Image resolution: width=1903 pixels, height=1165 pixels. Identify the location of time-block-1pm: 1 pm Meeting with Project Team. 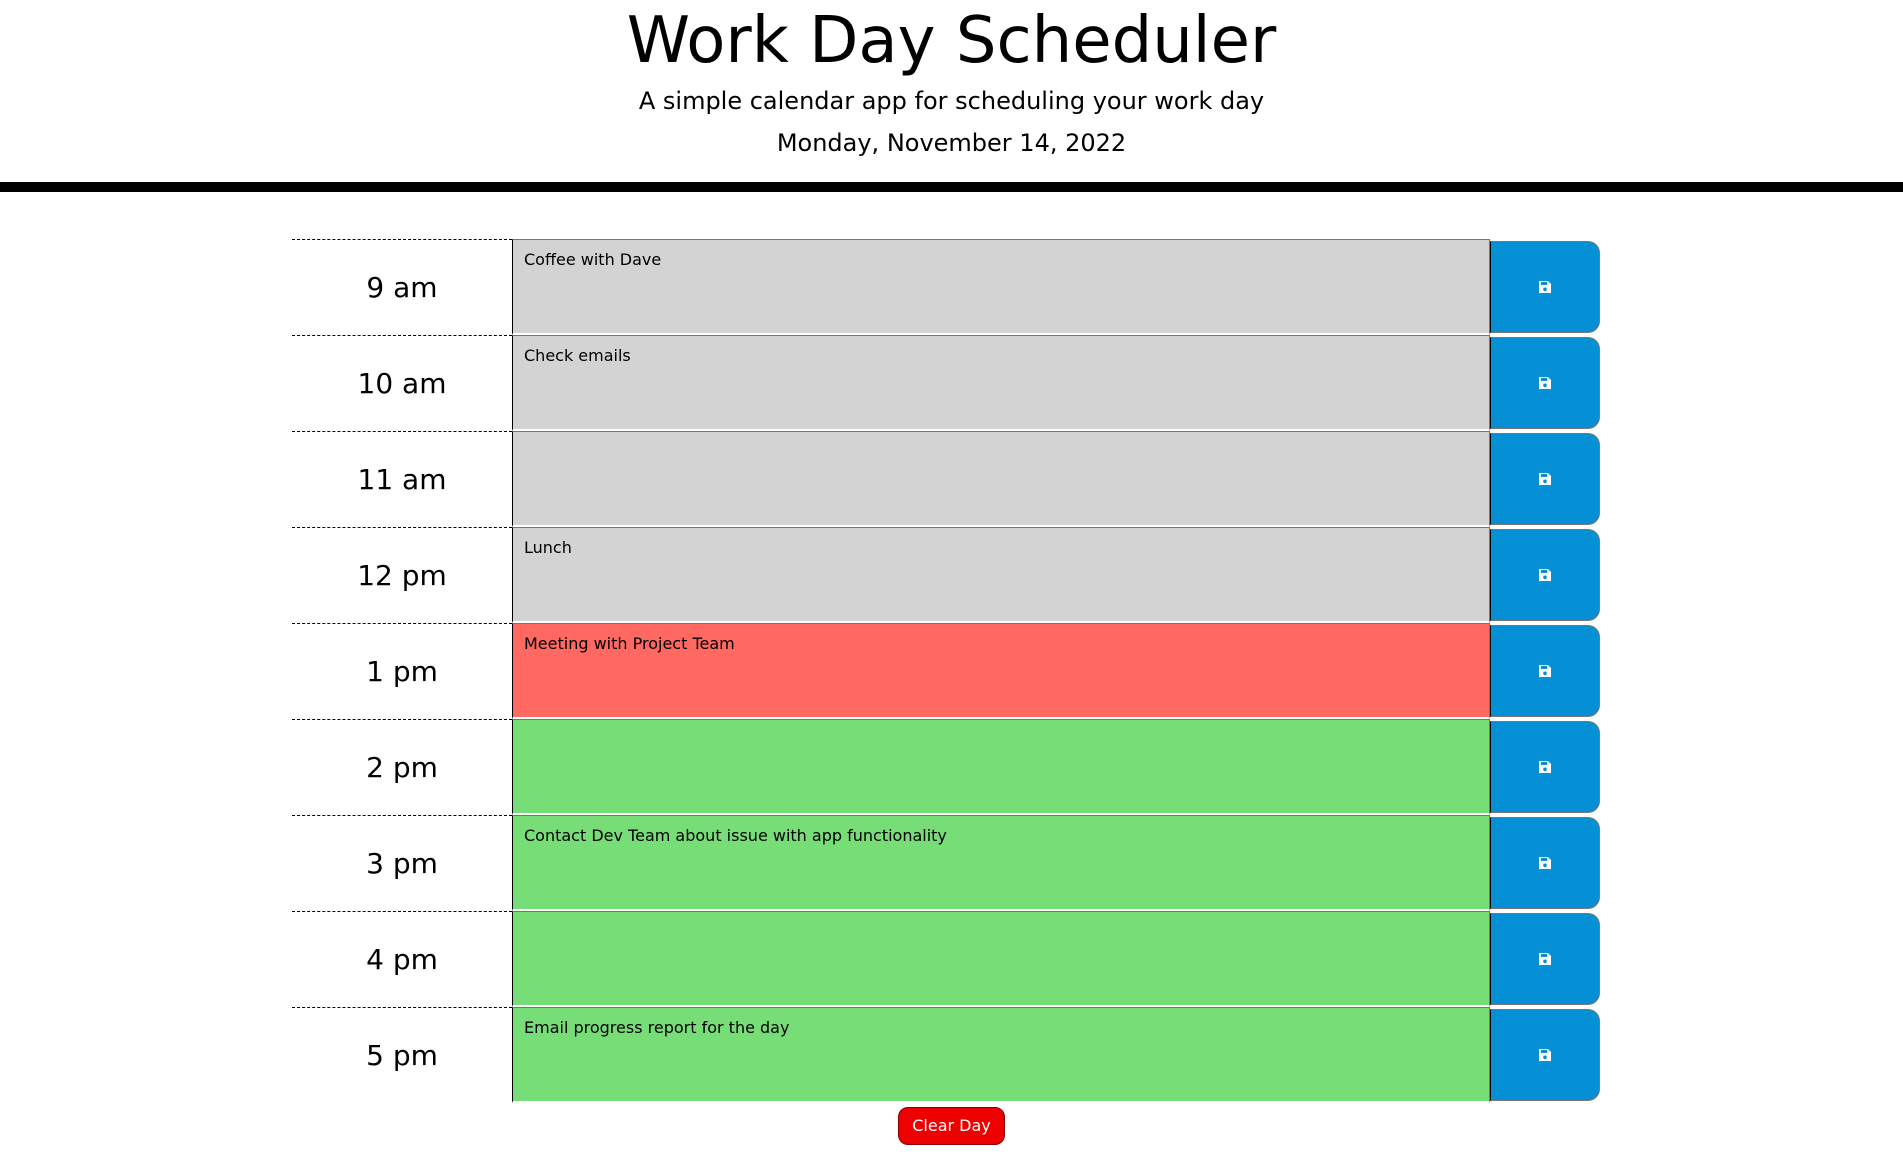
(952, 671).